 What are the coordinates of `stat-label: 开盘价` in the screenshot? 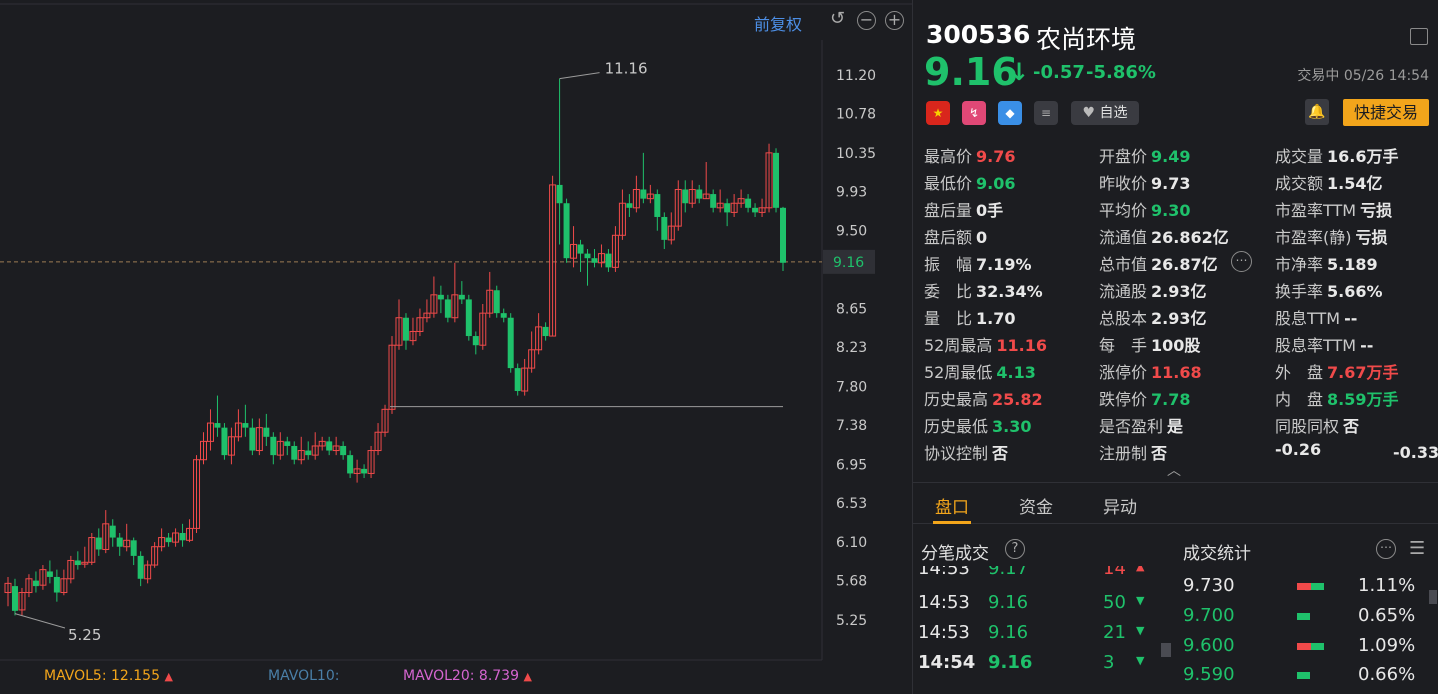 It's located at (1123, 156).